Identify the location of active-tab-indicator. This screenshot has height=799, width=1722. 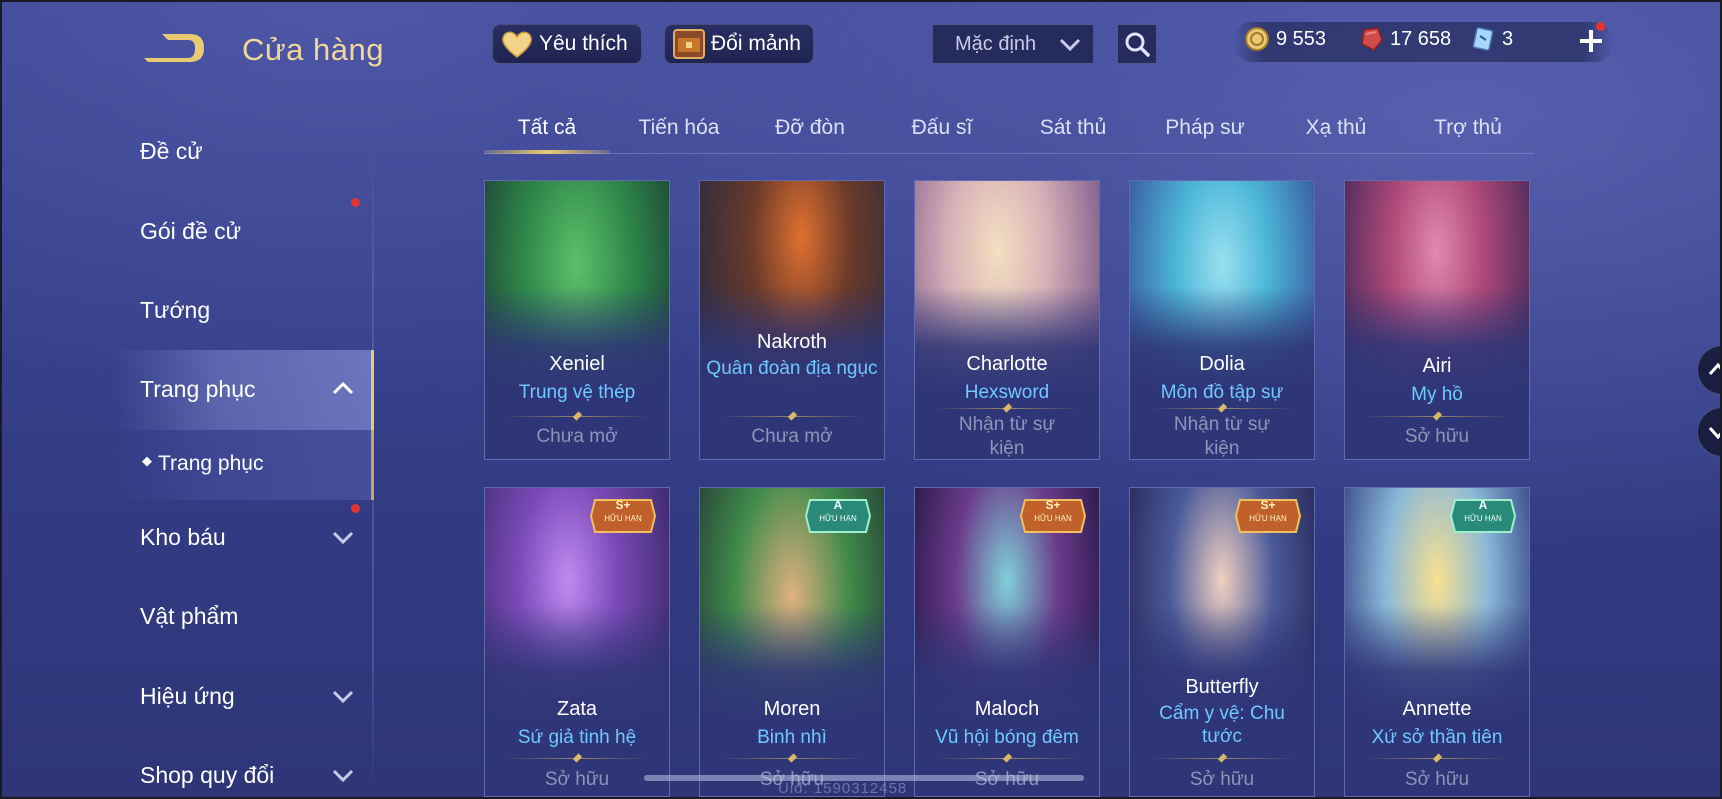
(547, 152).